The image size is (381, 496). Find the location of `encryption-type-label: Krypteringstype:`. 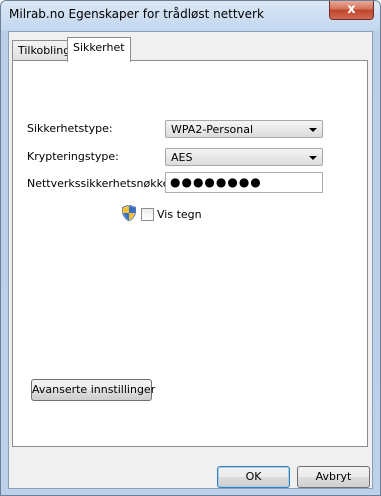

encryption-type-label: Krypteringstype: is located at coordinates (73, 156).